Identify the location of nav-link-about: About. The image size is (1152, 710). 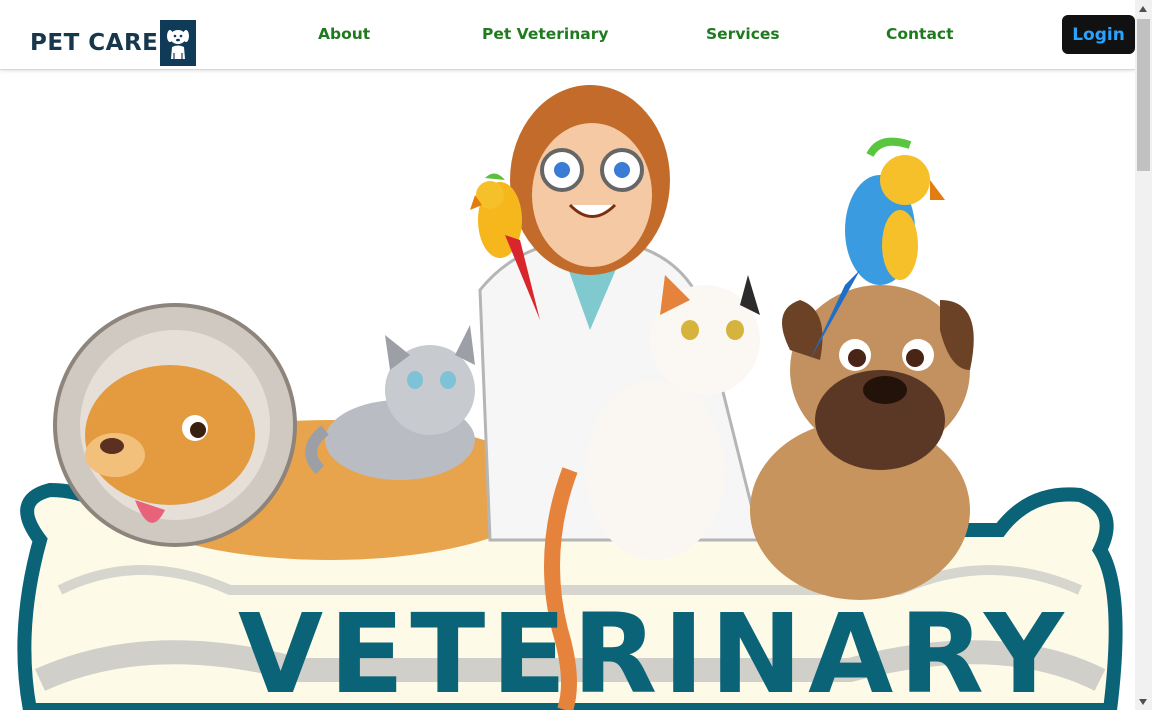
(344, 34).